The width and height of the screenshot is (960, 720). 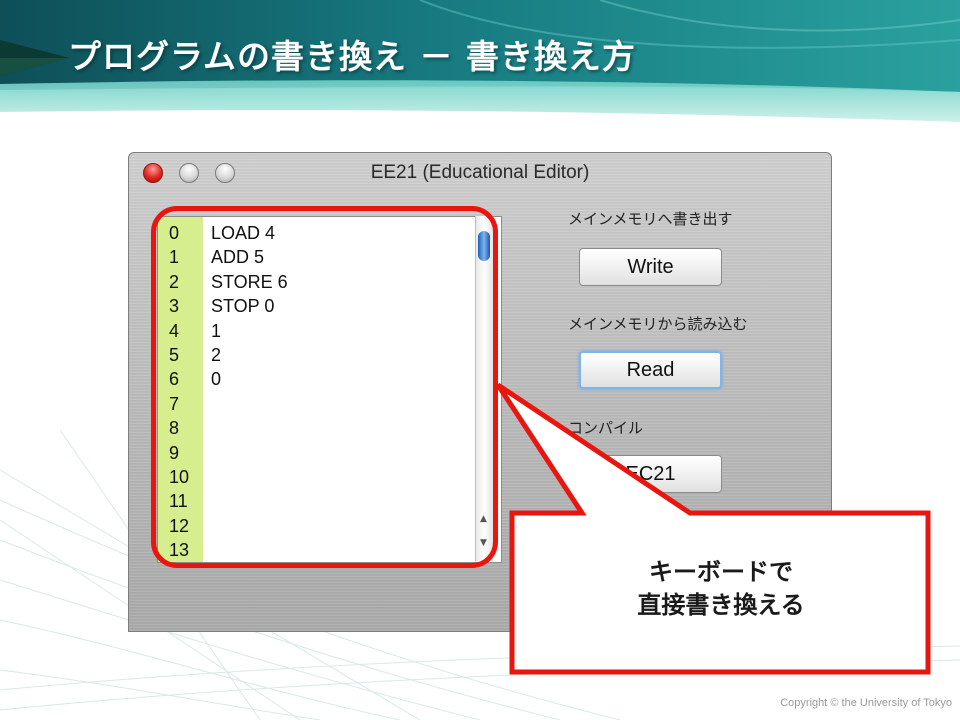 I want to click on callout-text: キーボードで 直接書き換える, so click(x=721, y=589).